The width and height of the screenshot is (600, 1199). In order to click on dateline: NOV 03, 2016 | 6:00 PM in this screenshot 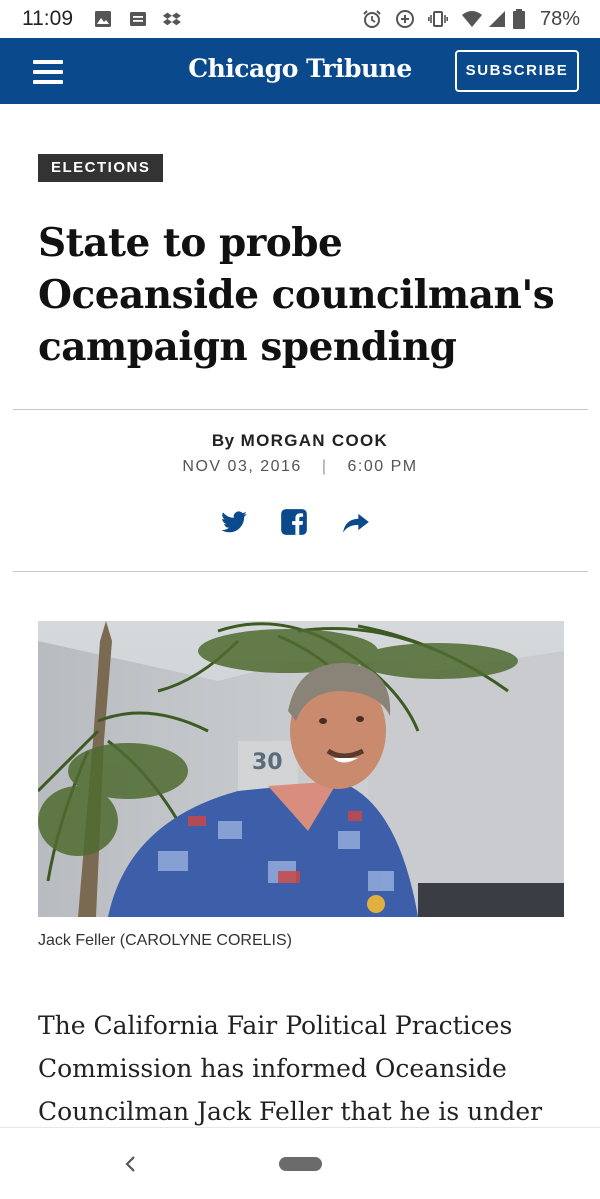, I will do `click(300, 467)`.